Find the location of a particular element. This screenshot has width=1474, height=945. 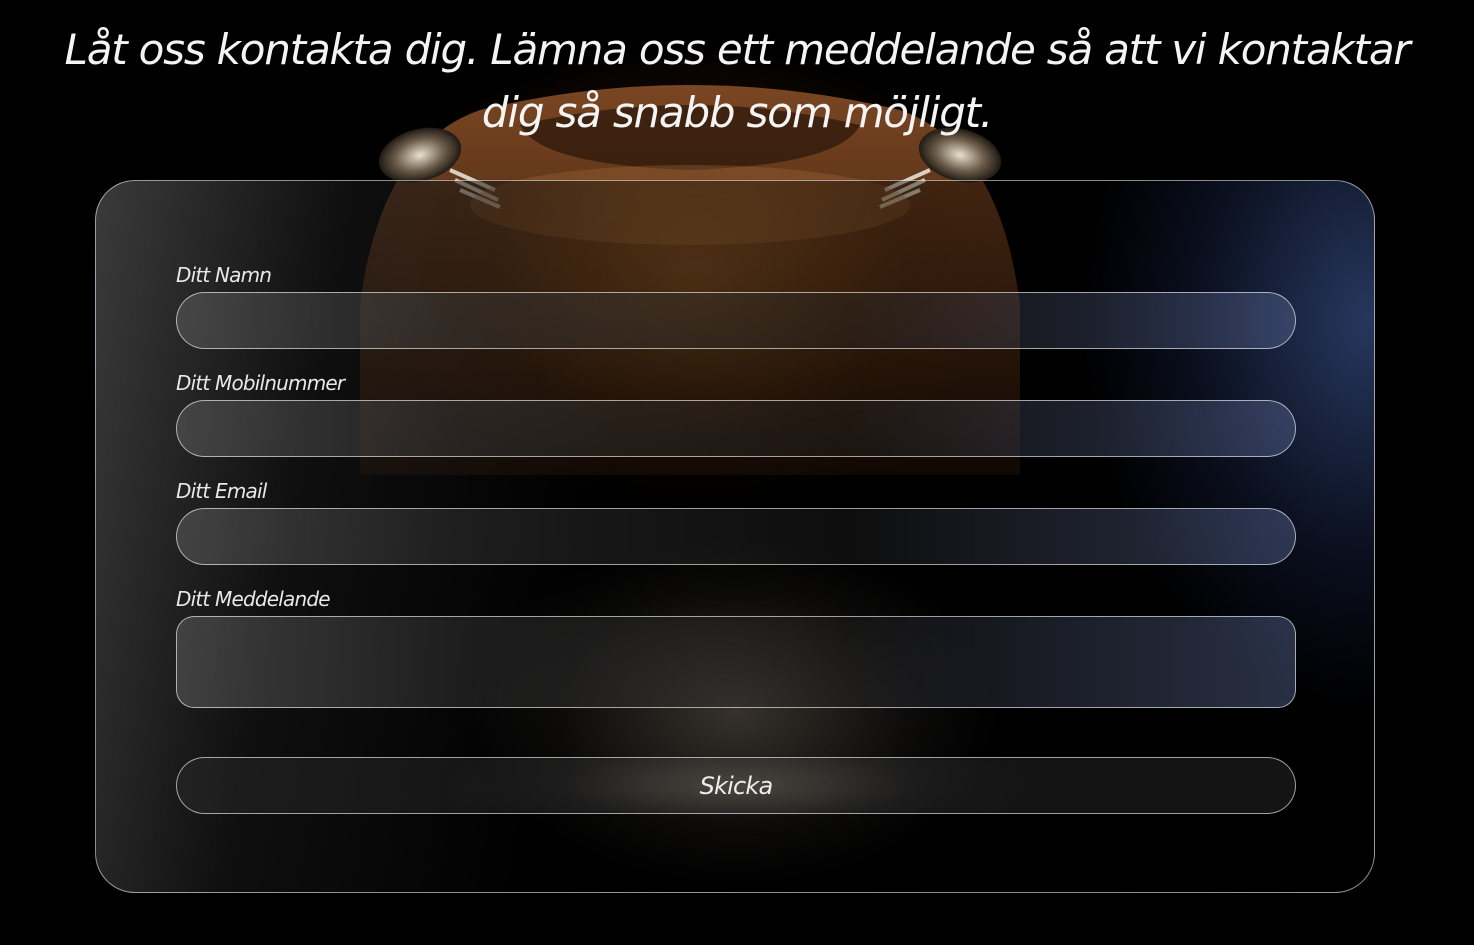

email-label: Ditt Email is located at coordinates (221, 491).